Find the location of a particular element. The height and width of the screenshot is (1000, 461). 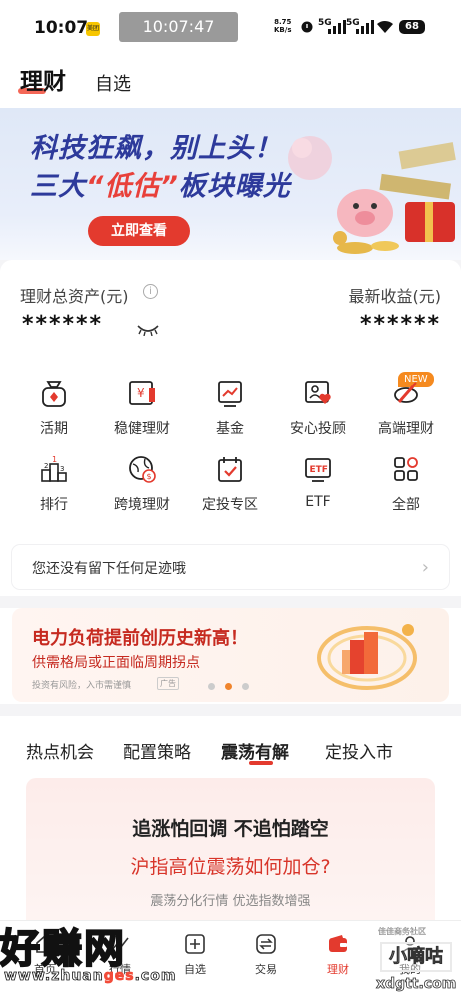

total-assets-value: ****** is located at coordinates (63, 324).